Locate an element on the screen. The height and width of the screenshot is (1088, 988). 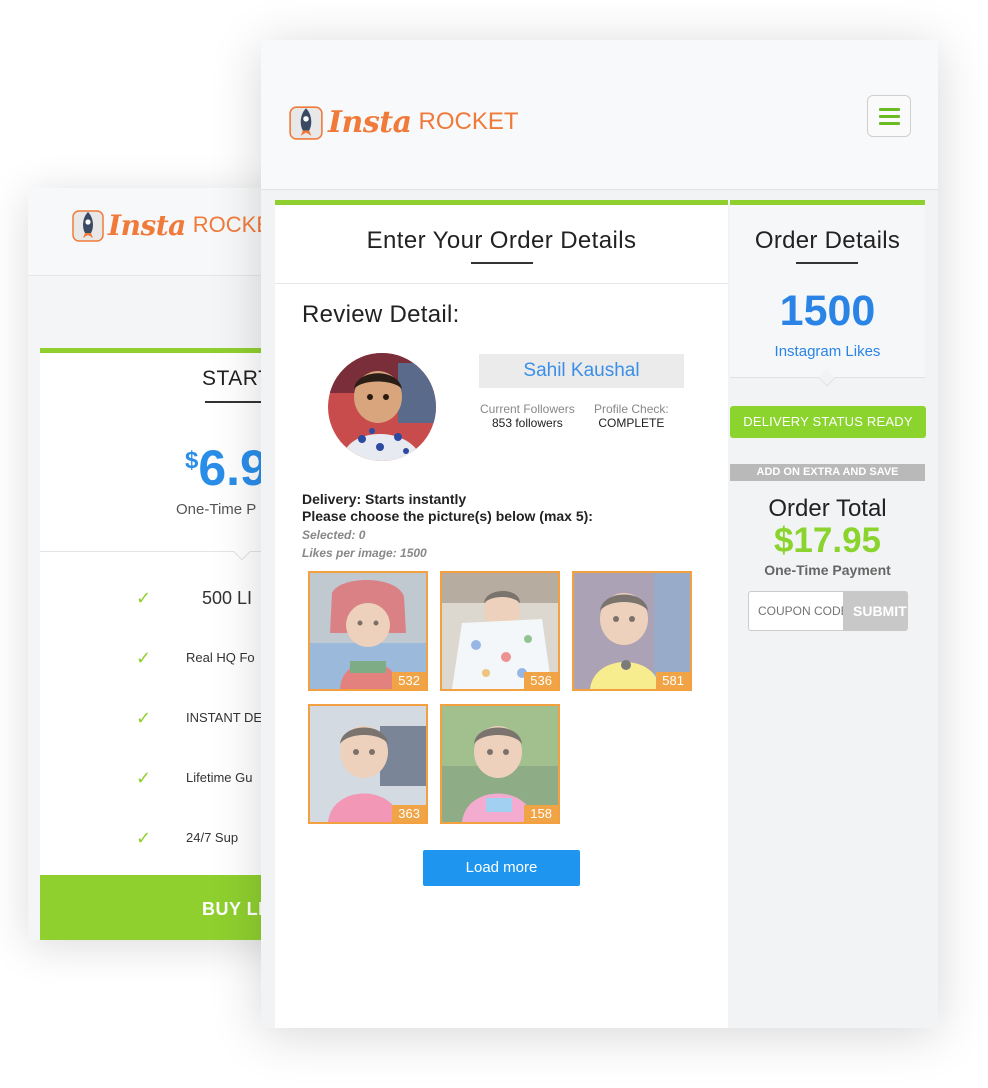
add-extra-banner: ADD ON EXTRA AND SAVE is located at coordinates (827, 472).